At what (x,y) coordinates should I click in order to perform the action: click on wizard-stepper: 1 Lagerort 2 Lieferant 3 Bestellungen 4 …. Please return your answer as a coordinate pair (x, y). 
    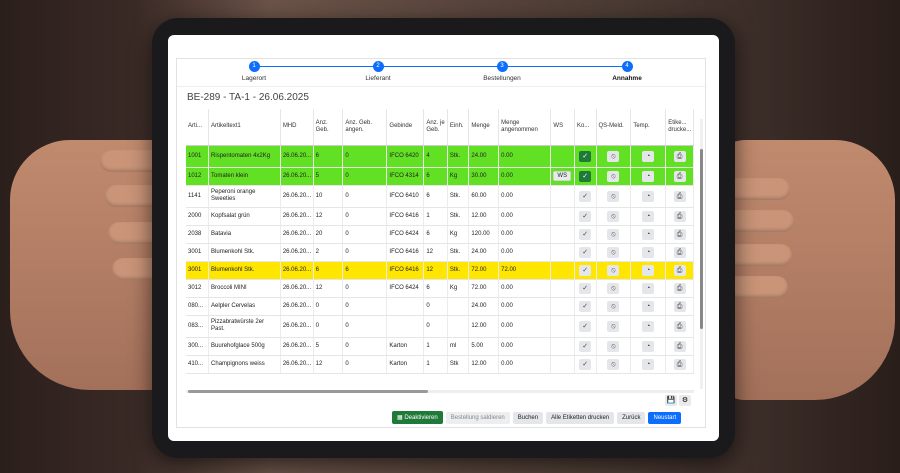
    Looking at the image, I should click on (442, 73).